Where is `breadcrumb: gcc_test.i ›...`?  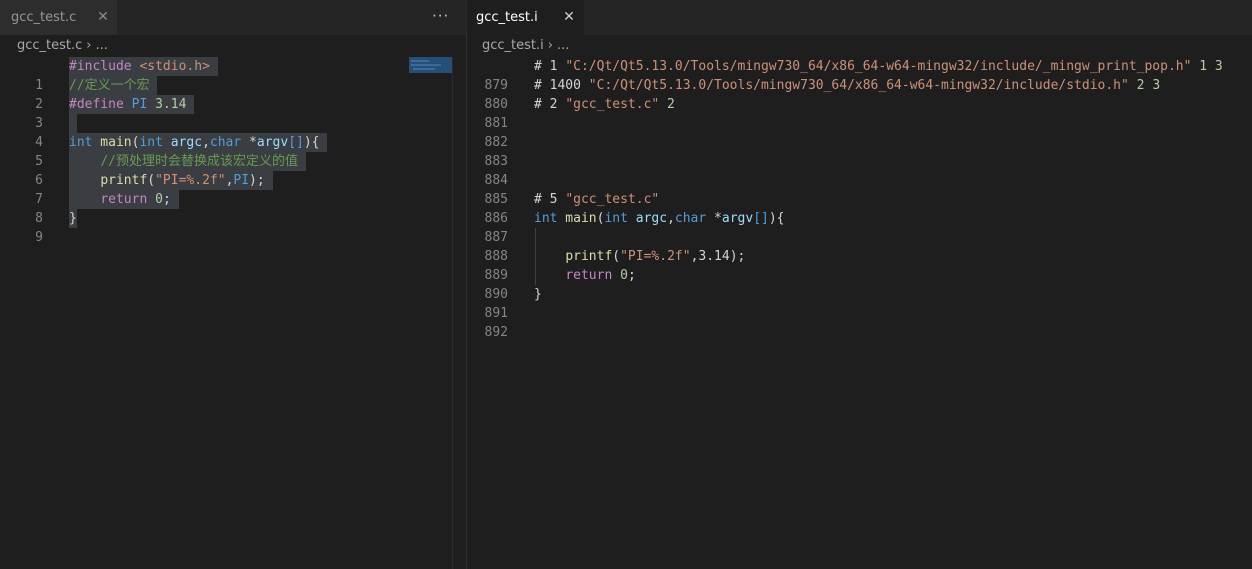 breadcrumb: gcc_test.i ›... is located at coordinates (525, 46).